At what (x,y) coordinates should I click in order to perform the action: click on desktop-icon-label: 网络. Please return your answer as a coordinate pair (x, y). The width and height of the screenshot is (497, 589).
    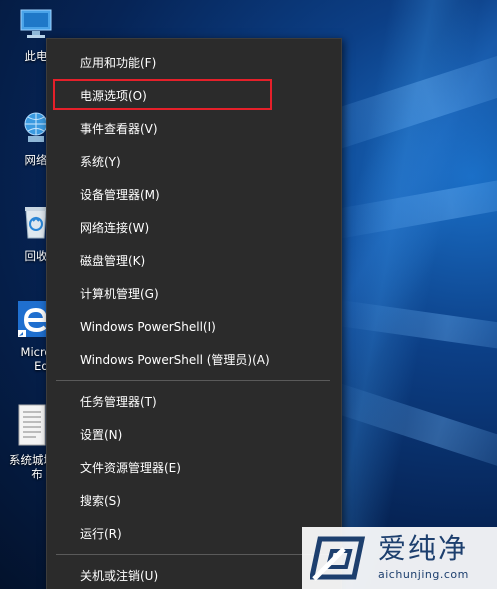
    Looking at the image, I should click on (36, 160).